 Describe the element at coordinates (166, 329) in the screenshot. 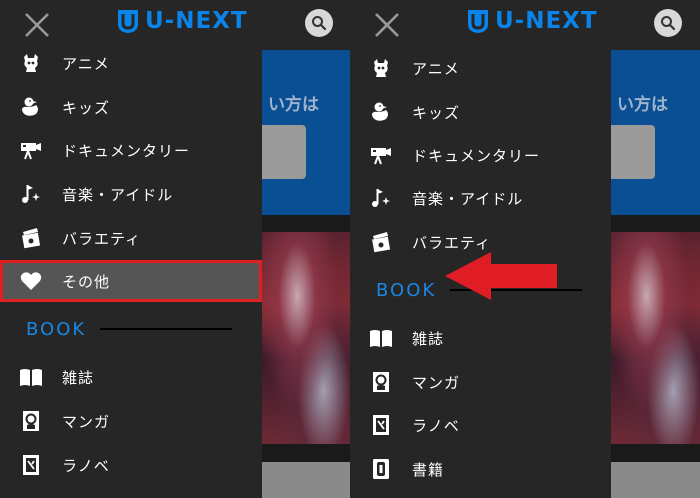

I see `section-divider` at that location.